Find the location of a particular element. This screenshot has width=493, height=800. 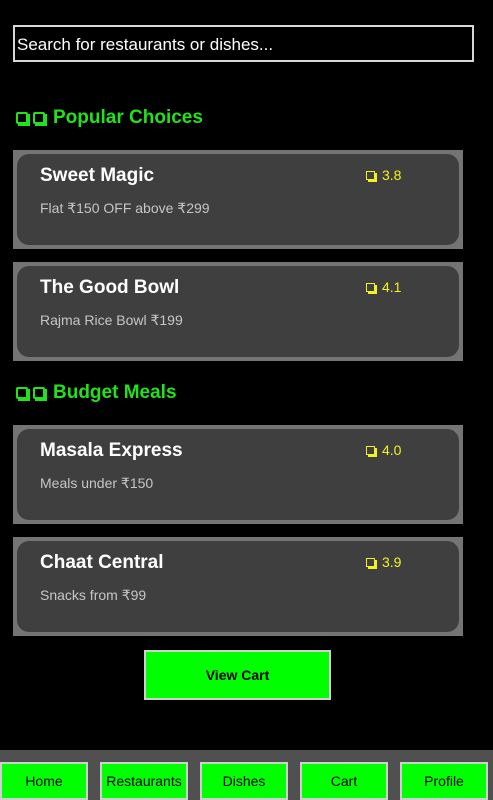

nav-restaurants-button: Restaurants is located at coordinates (144, 781).